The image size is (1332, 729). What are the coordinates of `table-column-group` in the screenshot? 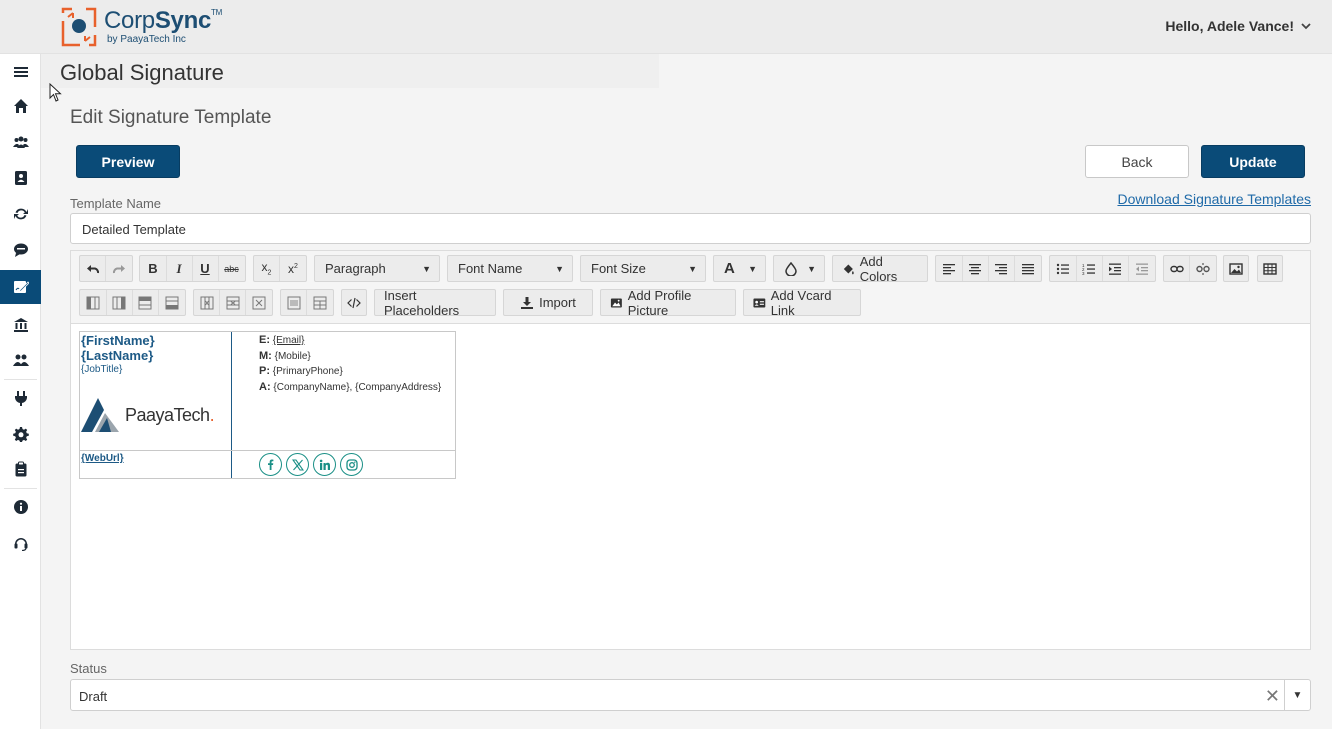 It's located at (132, 302).